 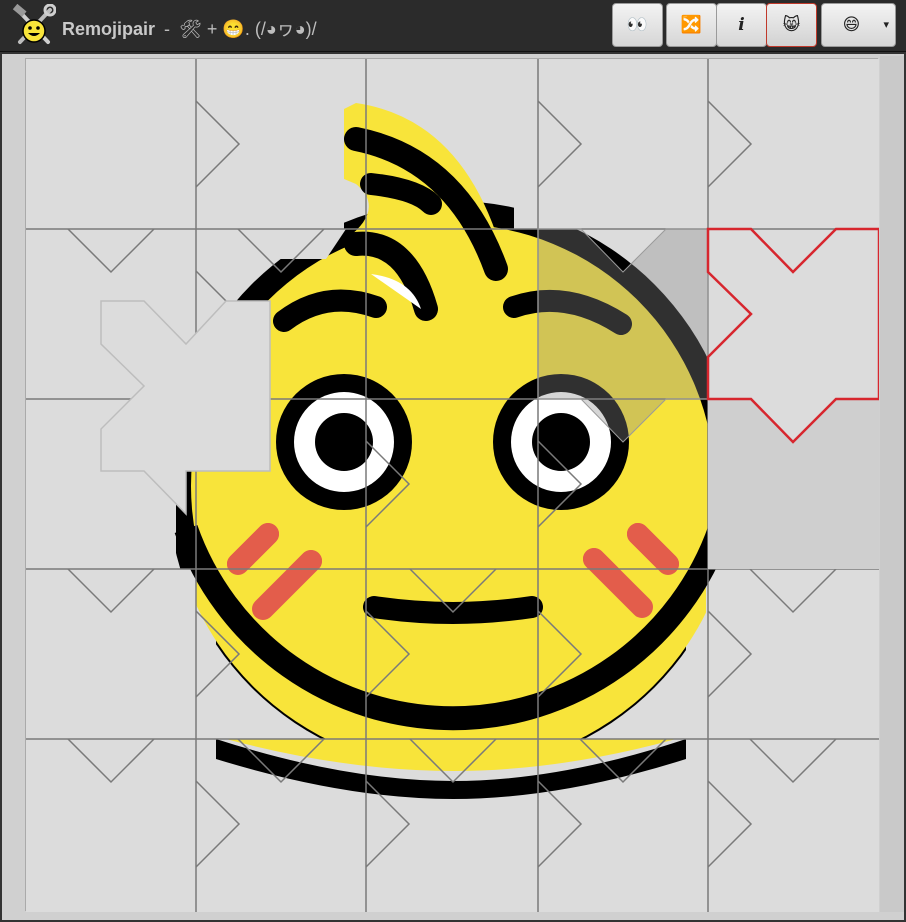 I want to click on emoji-select-button: 😄 ▾, so click(x=858, y=25).